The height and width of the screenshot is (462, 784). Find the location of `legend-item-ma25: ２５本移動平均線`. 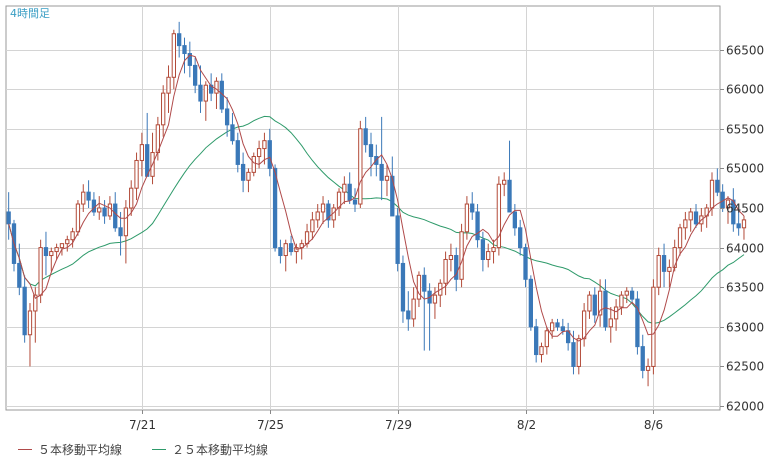

legend-item-ma25: ２５本移動平均線 is located at coordinates (210, 449).